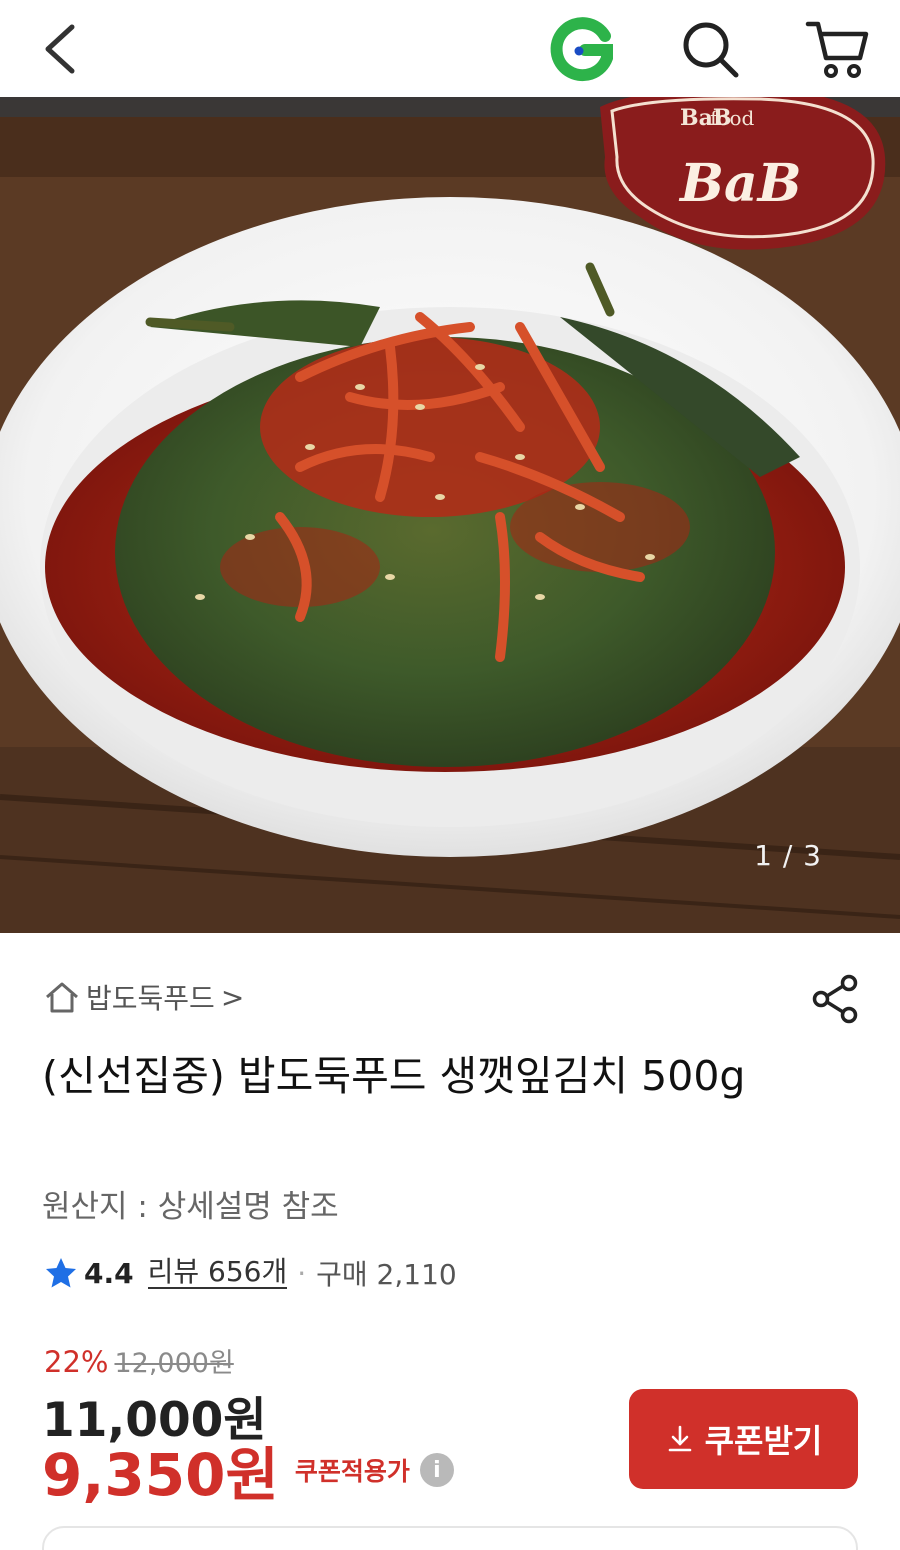 The width and height of the screenshot is (900, 1550). Describe the element at coordinates (61, 1273) in the screenshot. I see `star-icon` at that location.